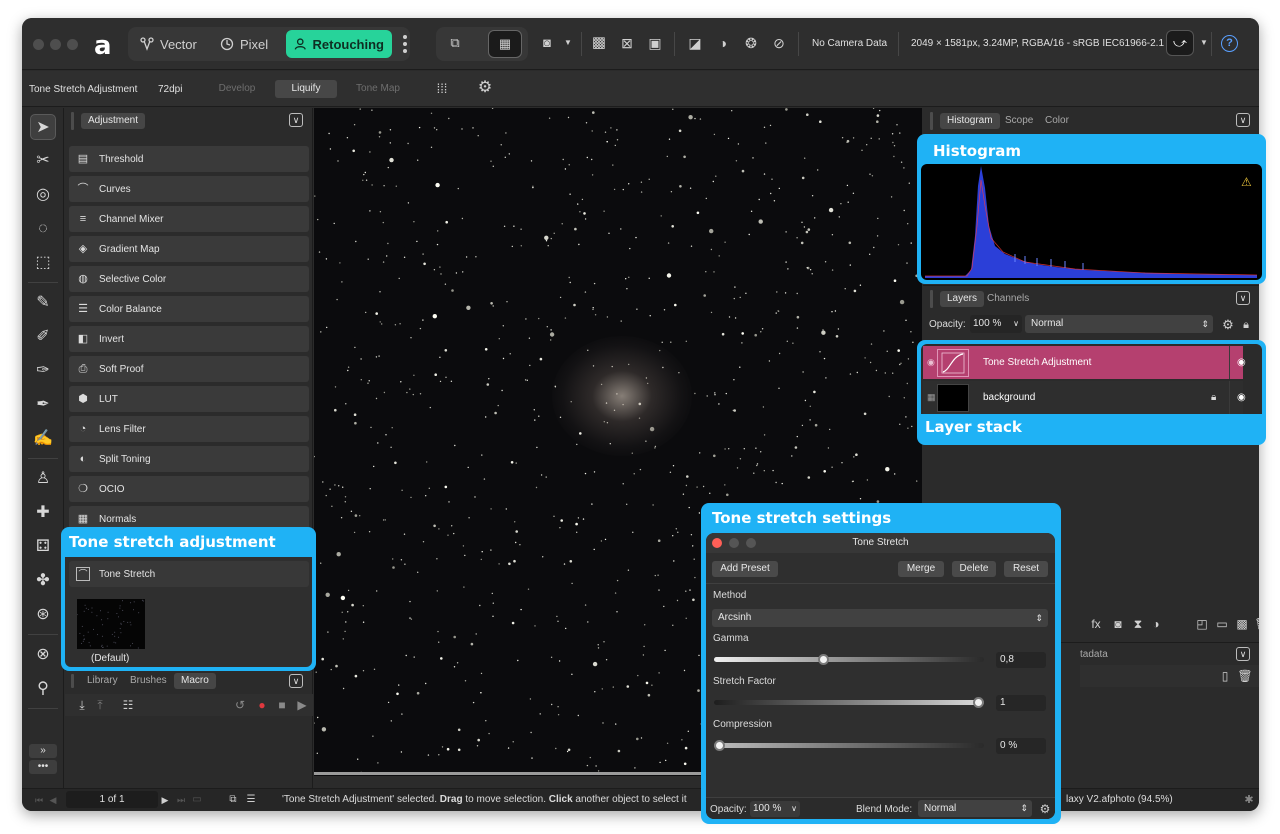  What do you see at coordinates (1084, 362) in the screenshot?
I see `layer-row-tone-stretch: ◉ Tone Stretch Adjustment ◉` at bounding box center [1084, 362].